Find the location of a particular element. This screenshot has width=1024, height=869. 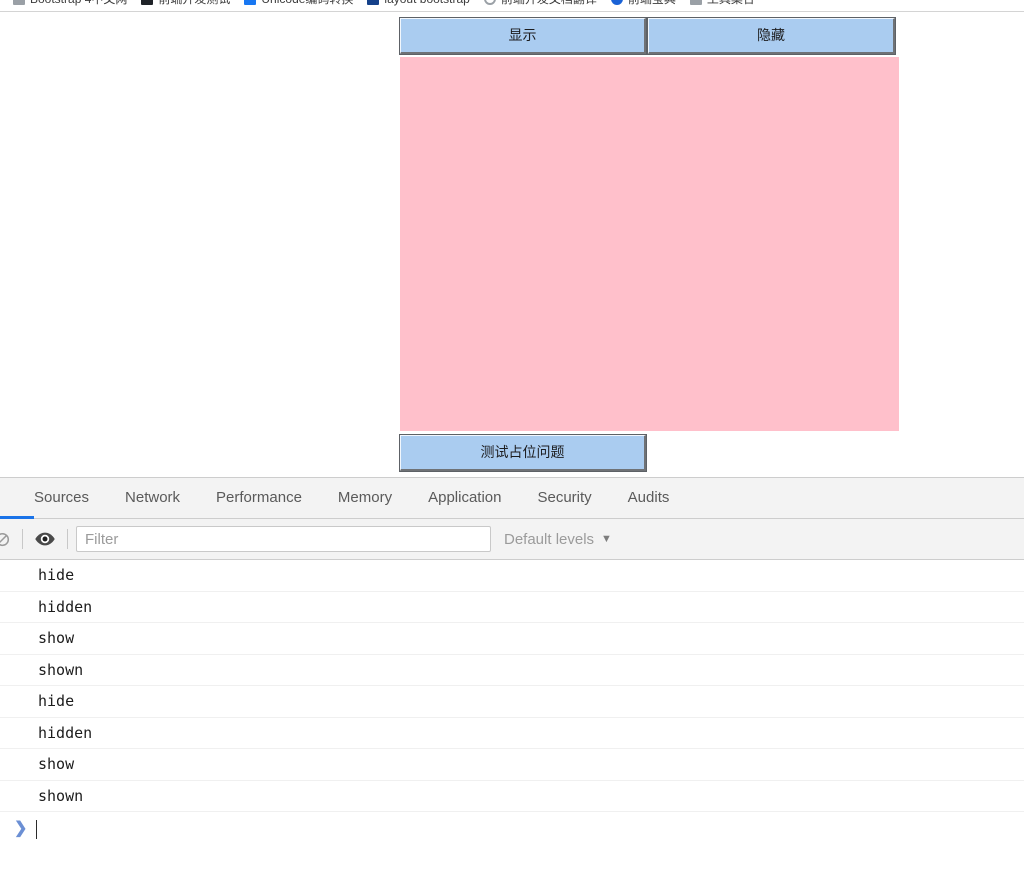

clear-console-icon is located at coordinates (7, 539).